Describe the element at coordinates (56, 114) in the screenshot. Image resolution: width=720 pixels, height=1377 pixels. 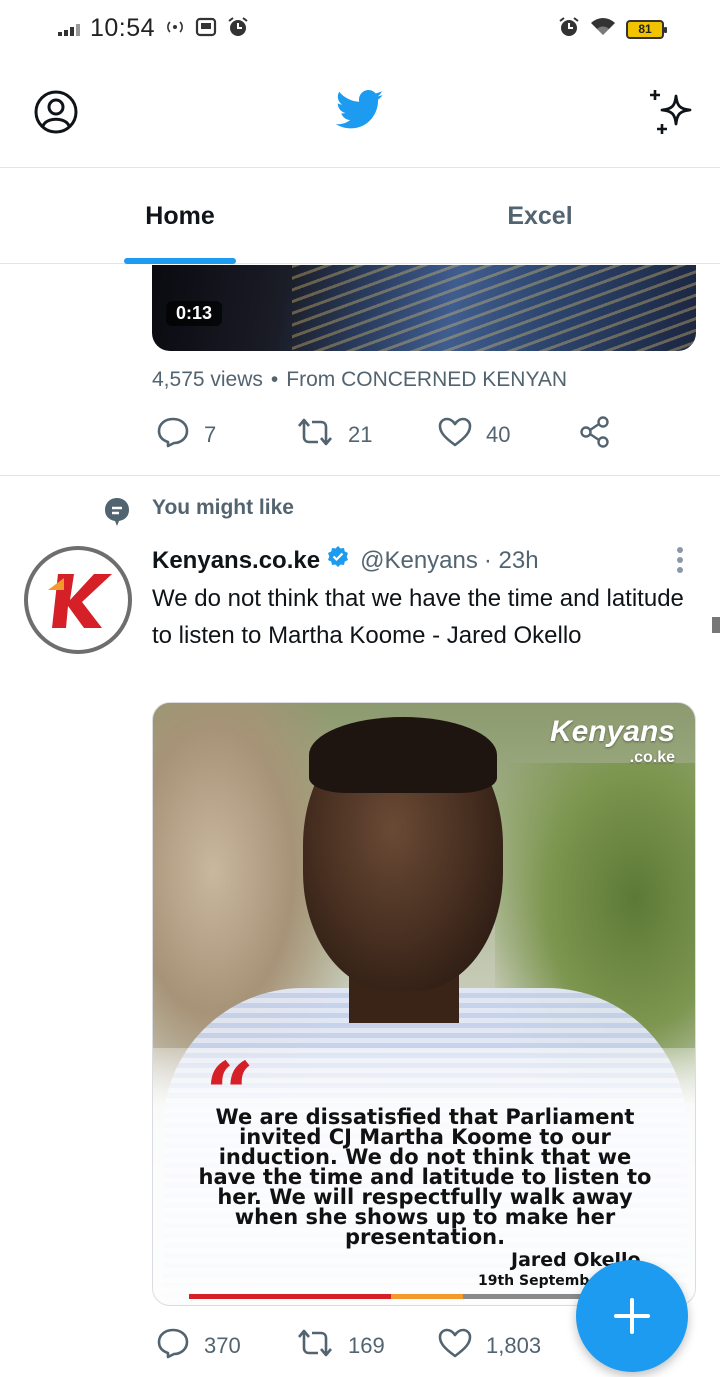
I see `profile-icon` at that location.